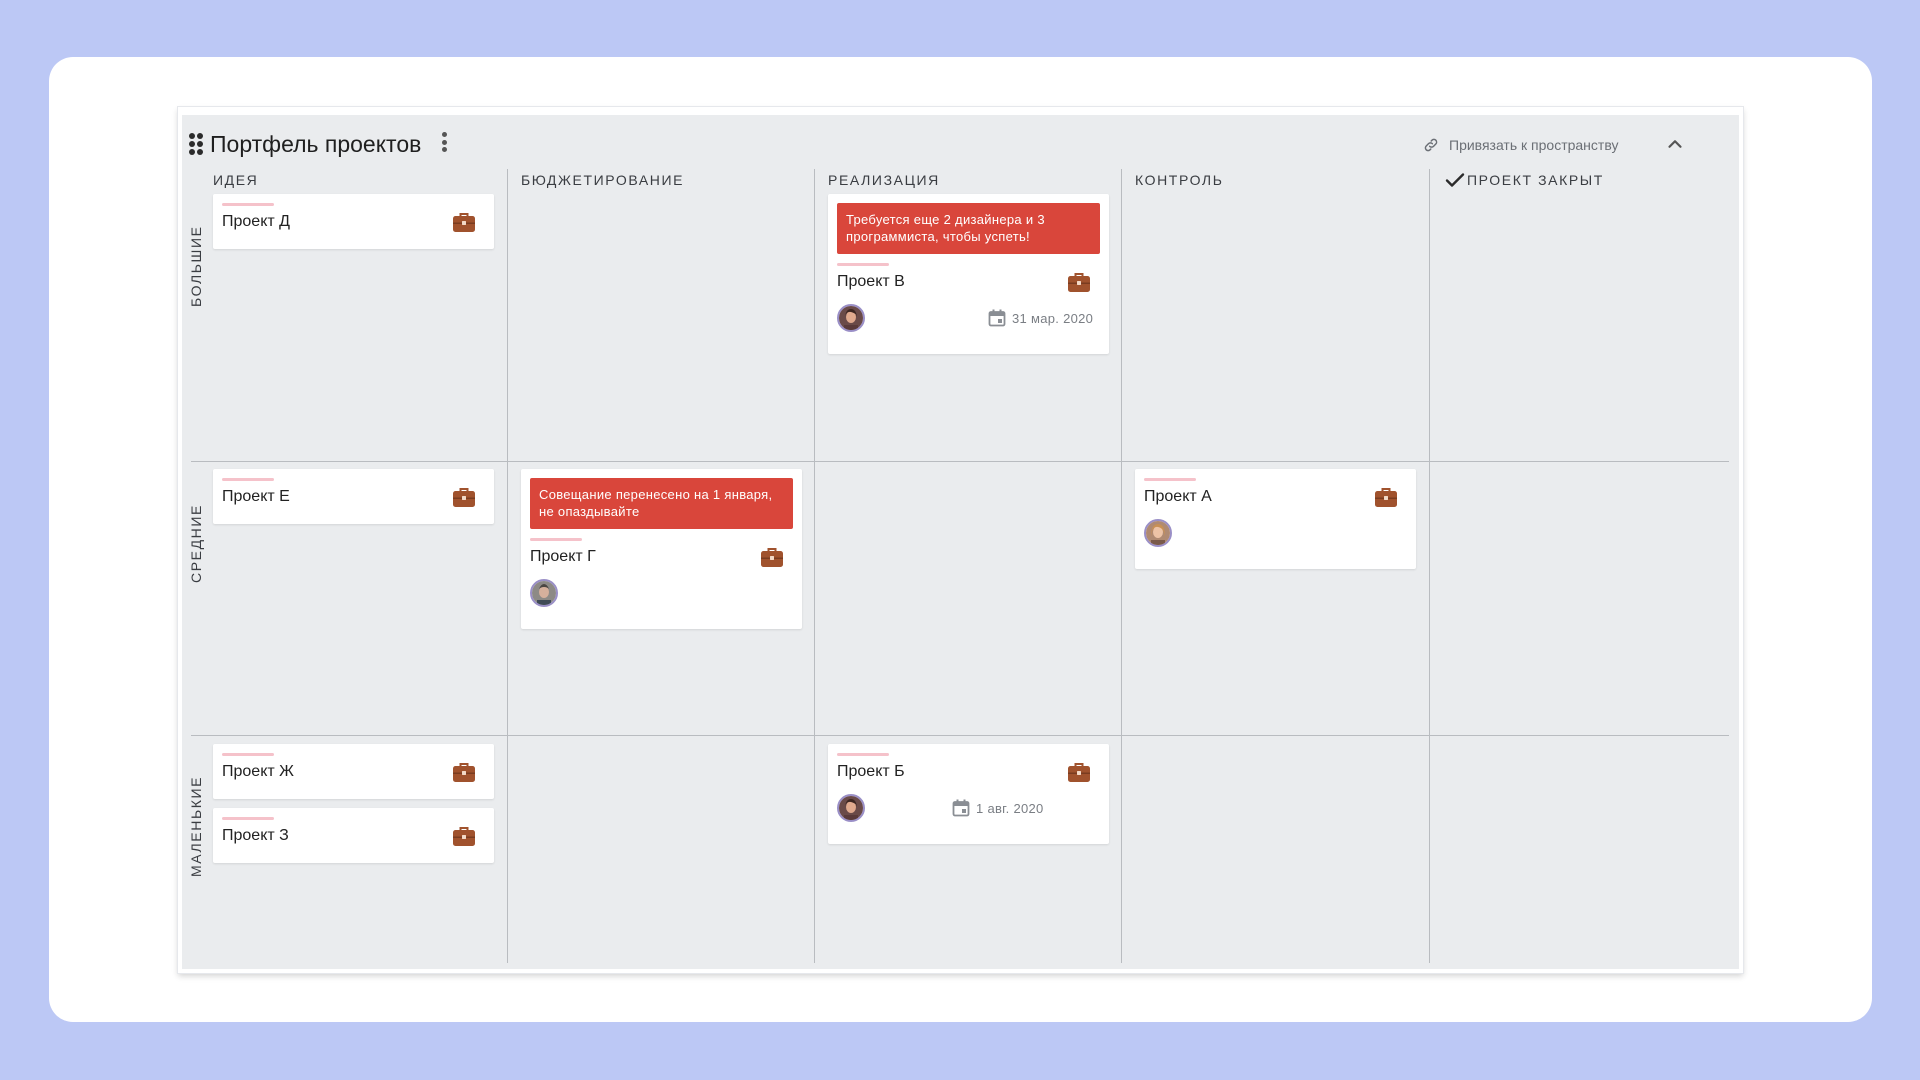 This screenshot has width=1920, height=1080. Describe the element at coordinates (353, 771) in the screenshot. I see `project-card-zh: Проект Ж` at that location.